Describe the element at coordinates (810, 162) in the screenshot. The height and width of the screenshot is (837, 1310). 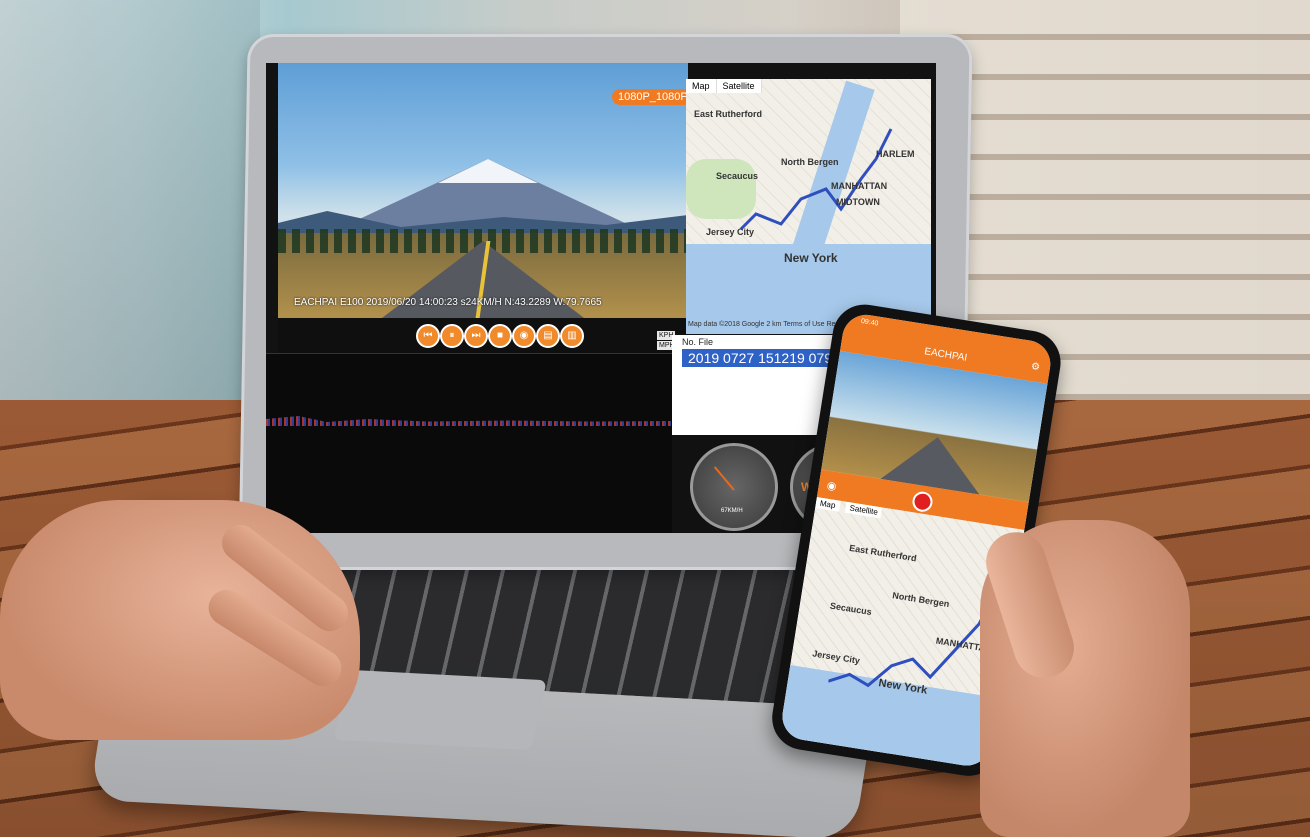
I see `map-label: North Bergen` at that location.